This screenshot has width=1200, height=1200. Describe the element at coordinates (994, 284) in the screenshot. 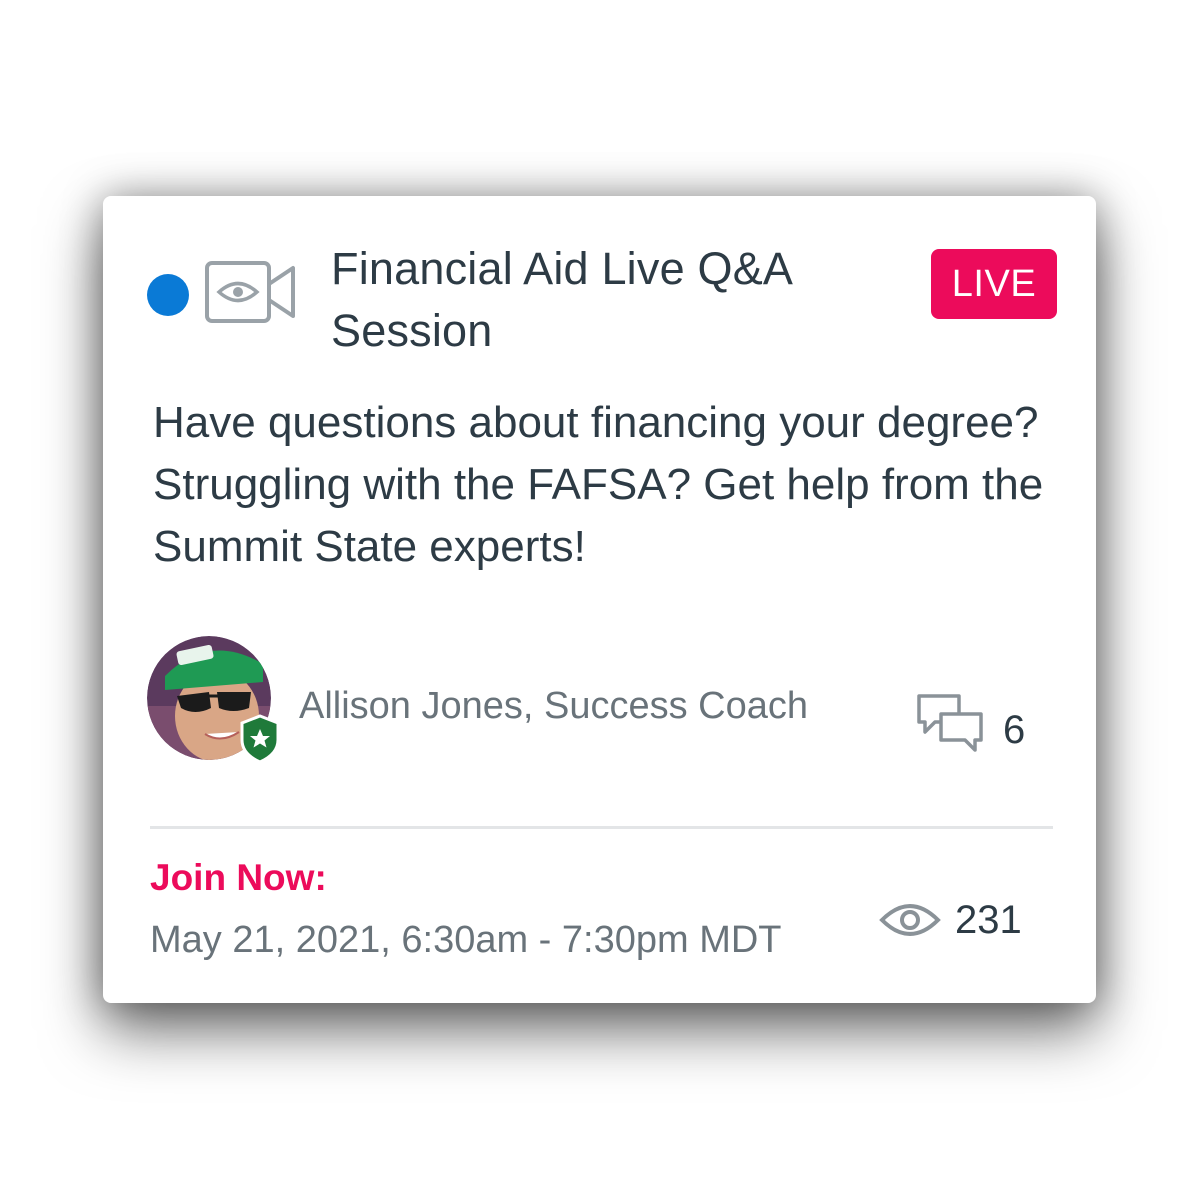

I see `live-status-badge: LIVE` at that location.